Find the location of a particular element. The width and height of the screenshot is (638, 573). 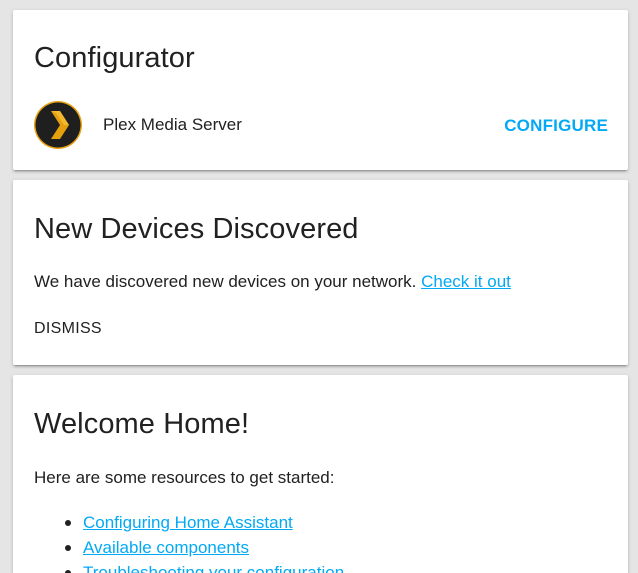

configure-button: CONFIGURE is located at coordinates (556, 126).